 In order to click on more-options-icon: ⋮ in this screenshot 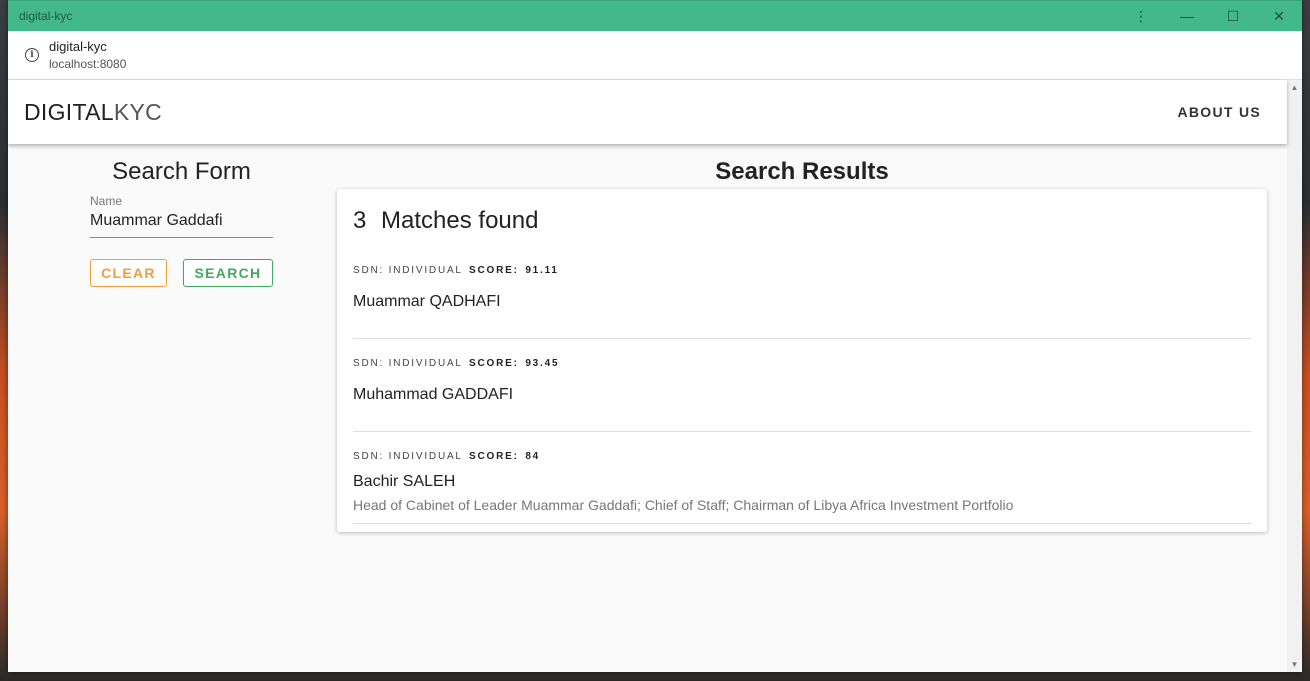, I will do `click(1141, 16)`.